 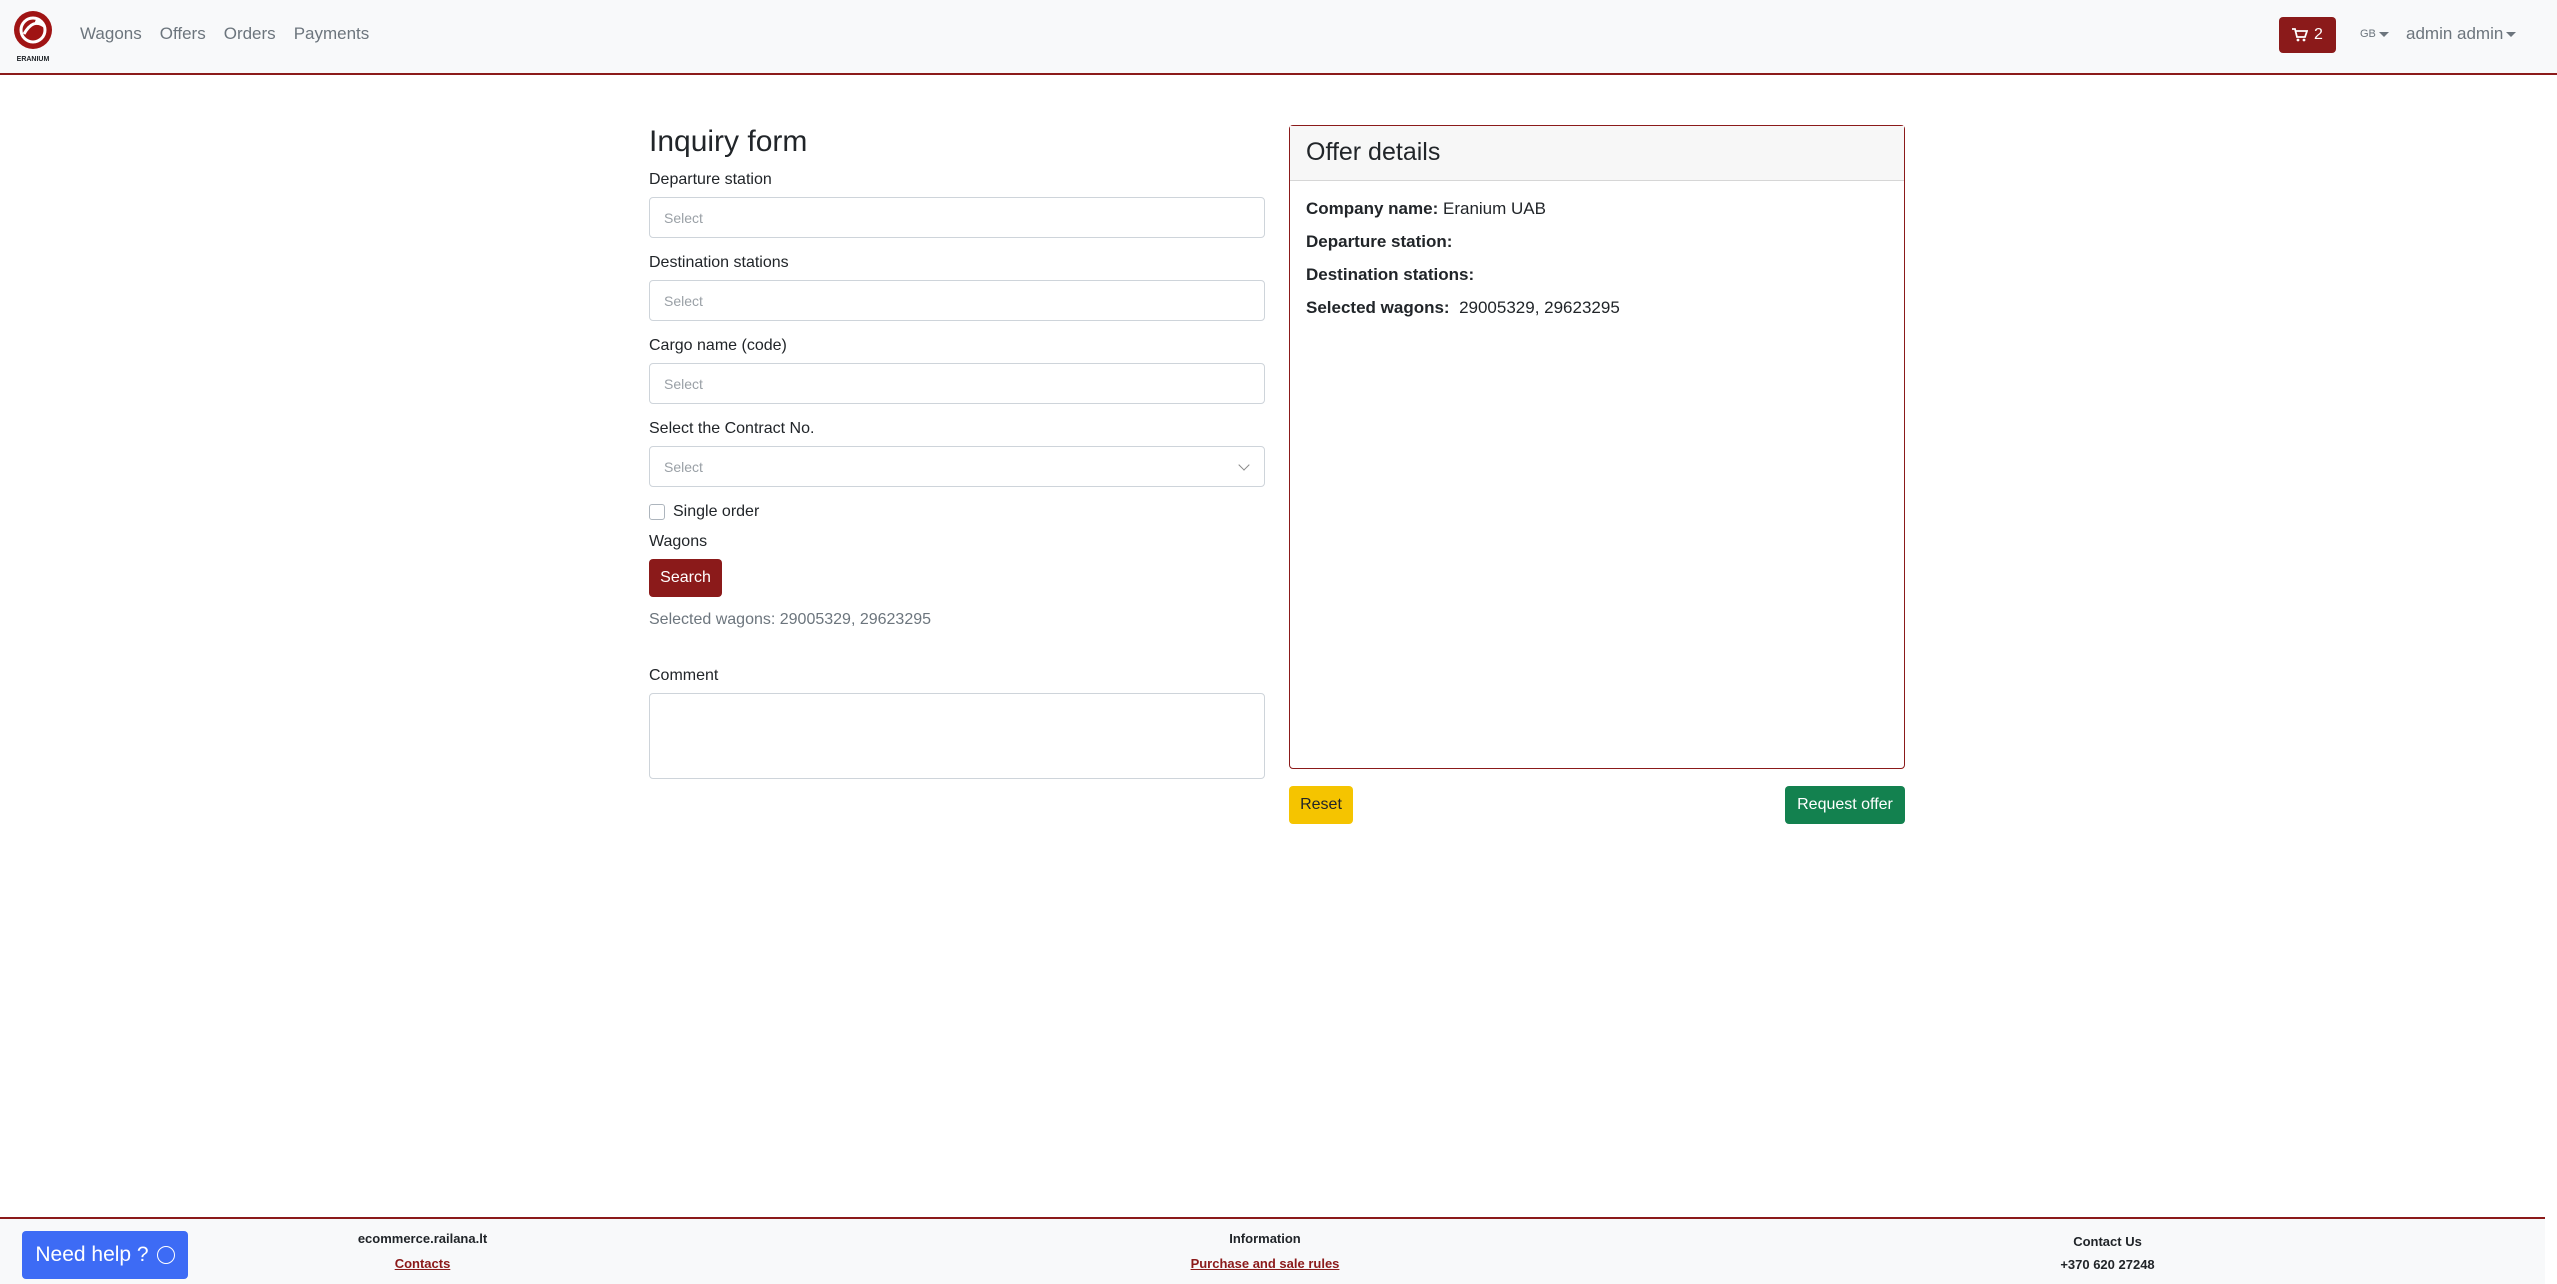 I want to click on company-value: Eranium UAB, so click(x=1494, y=208).